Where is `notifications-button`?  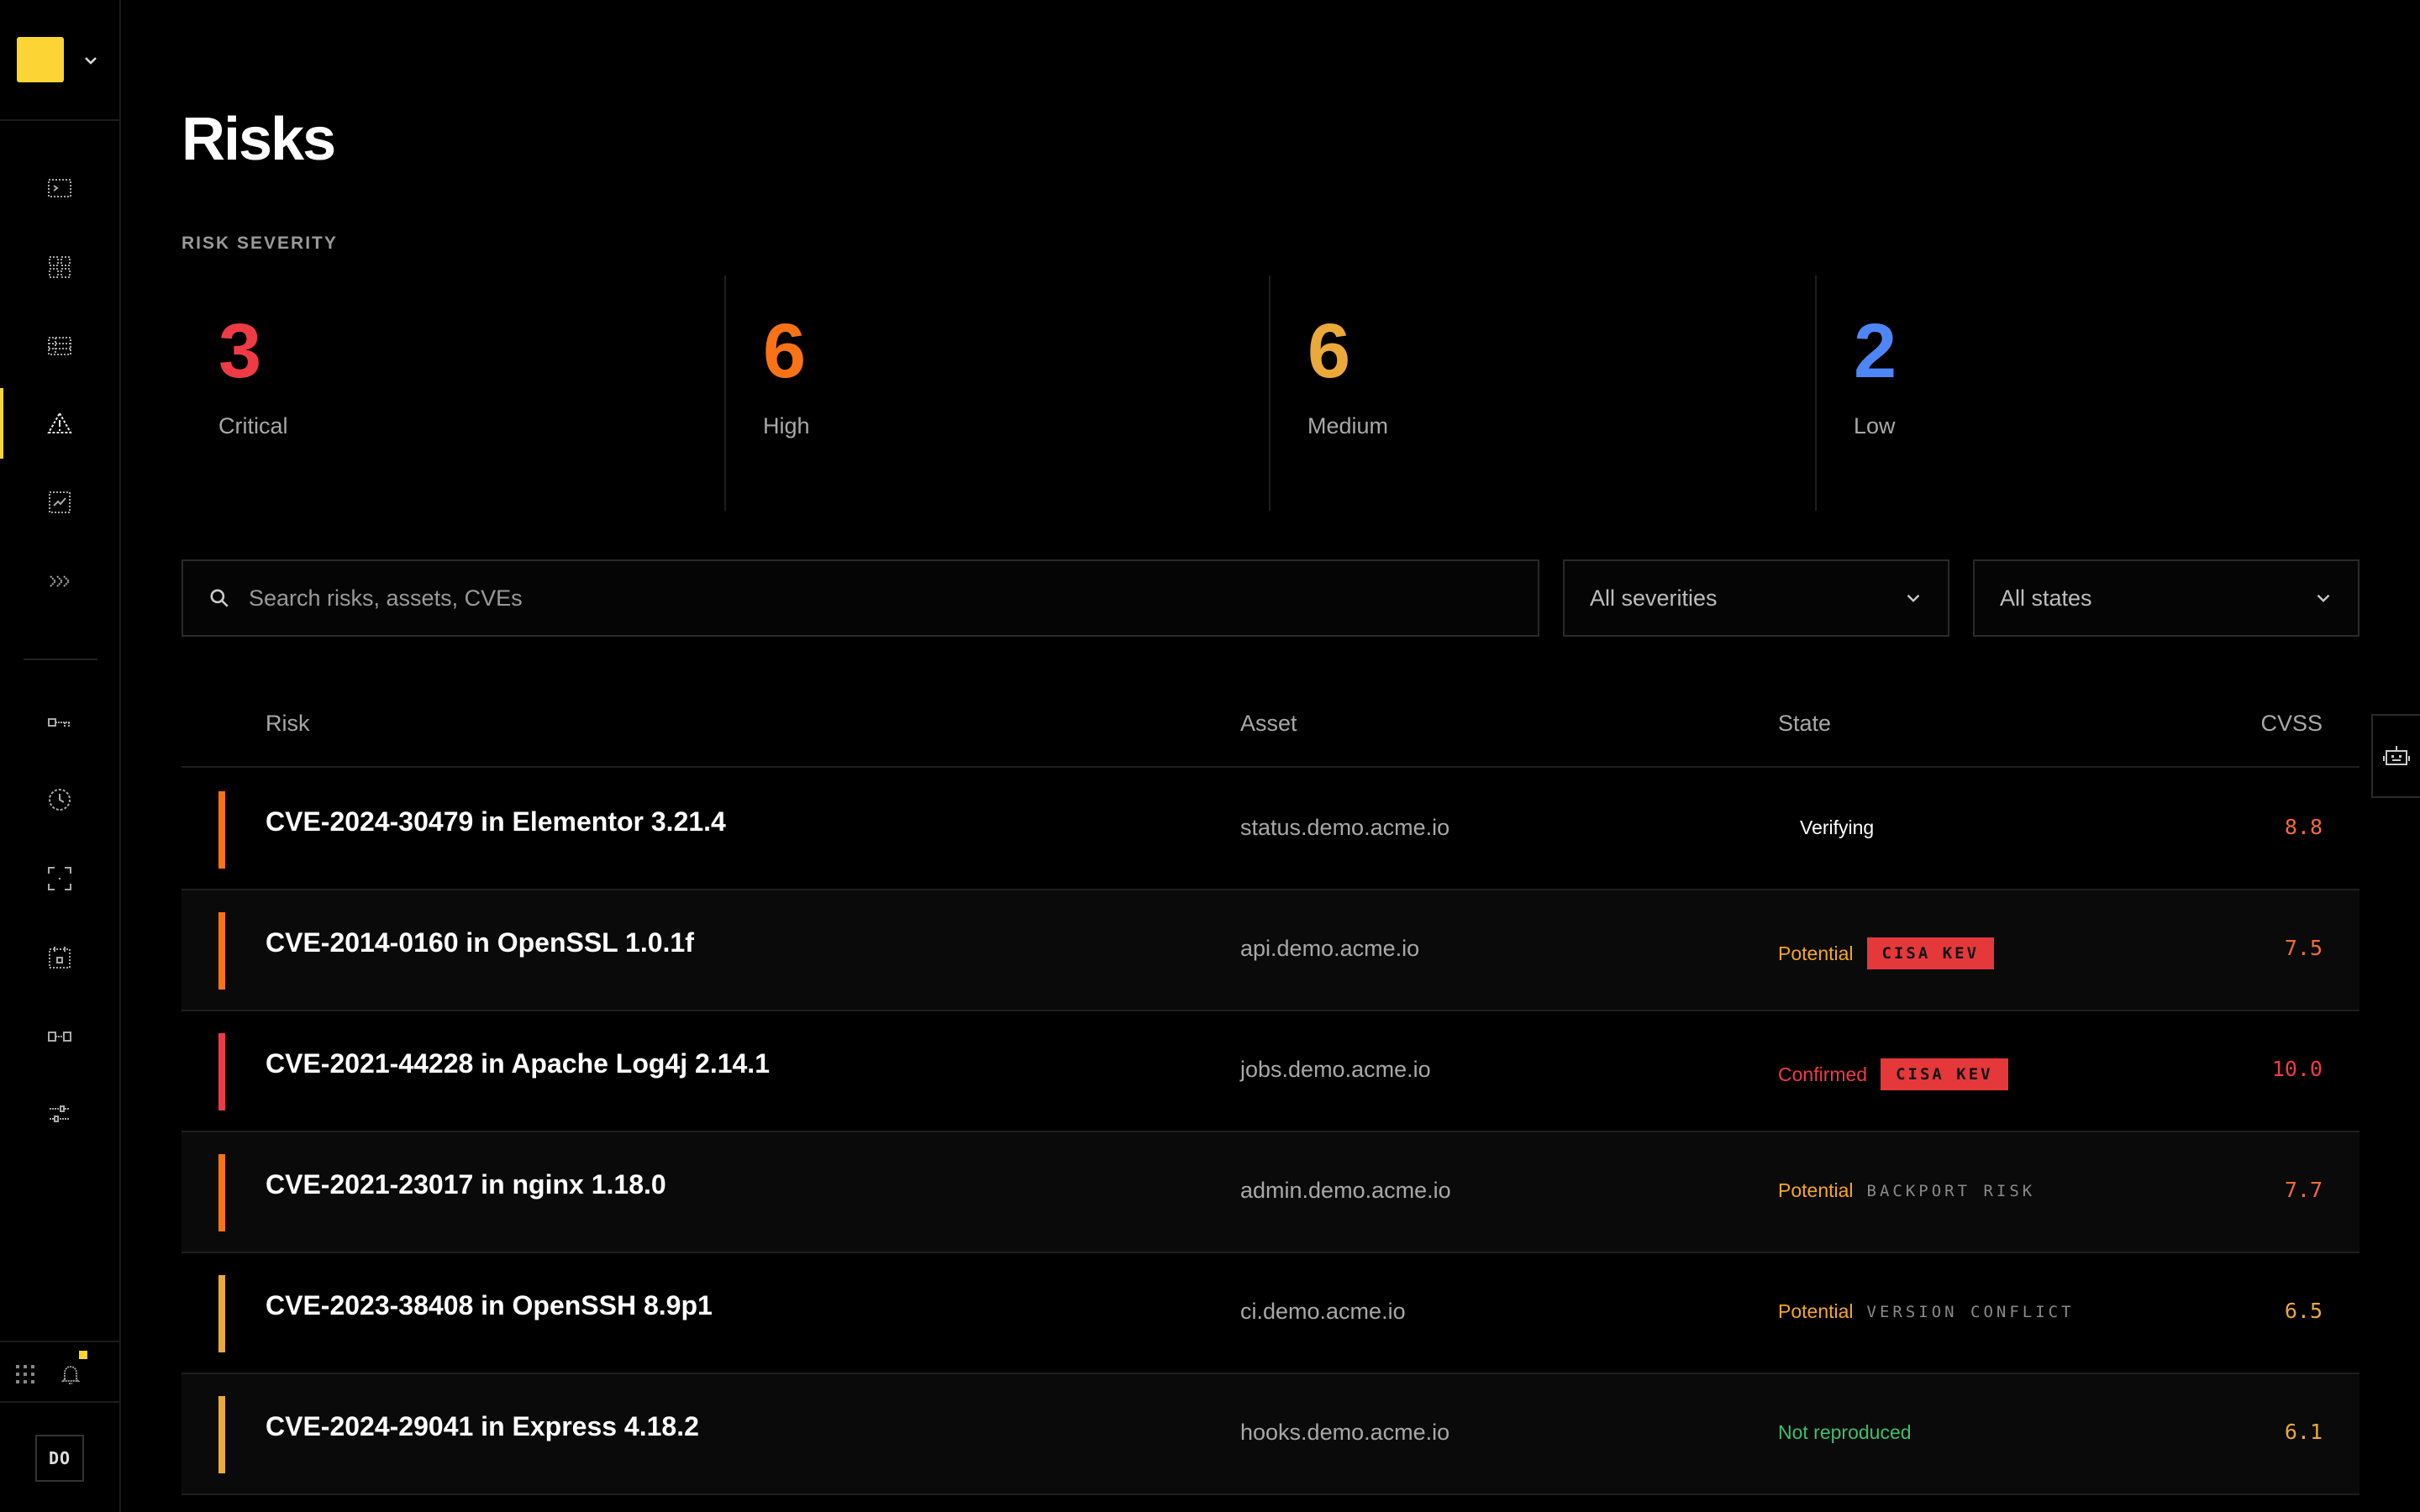 notifications-button is located at coordinates (70, 1374).